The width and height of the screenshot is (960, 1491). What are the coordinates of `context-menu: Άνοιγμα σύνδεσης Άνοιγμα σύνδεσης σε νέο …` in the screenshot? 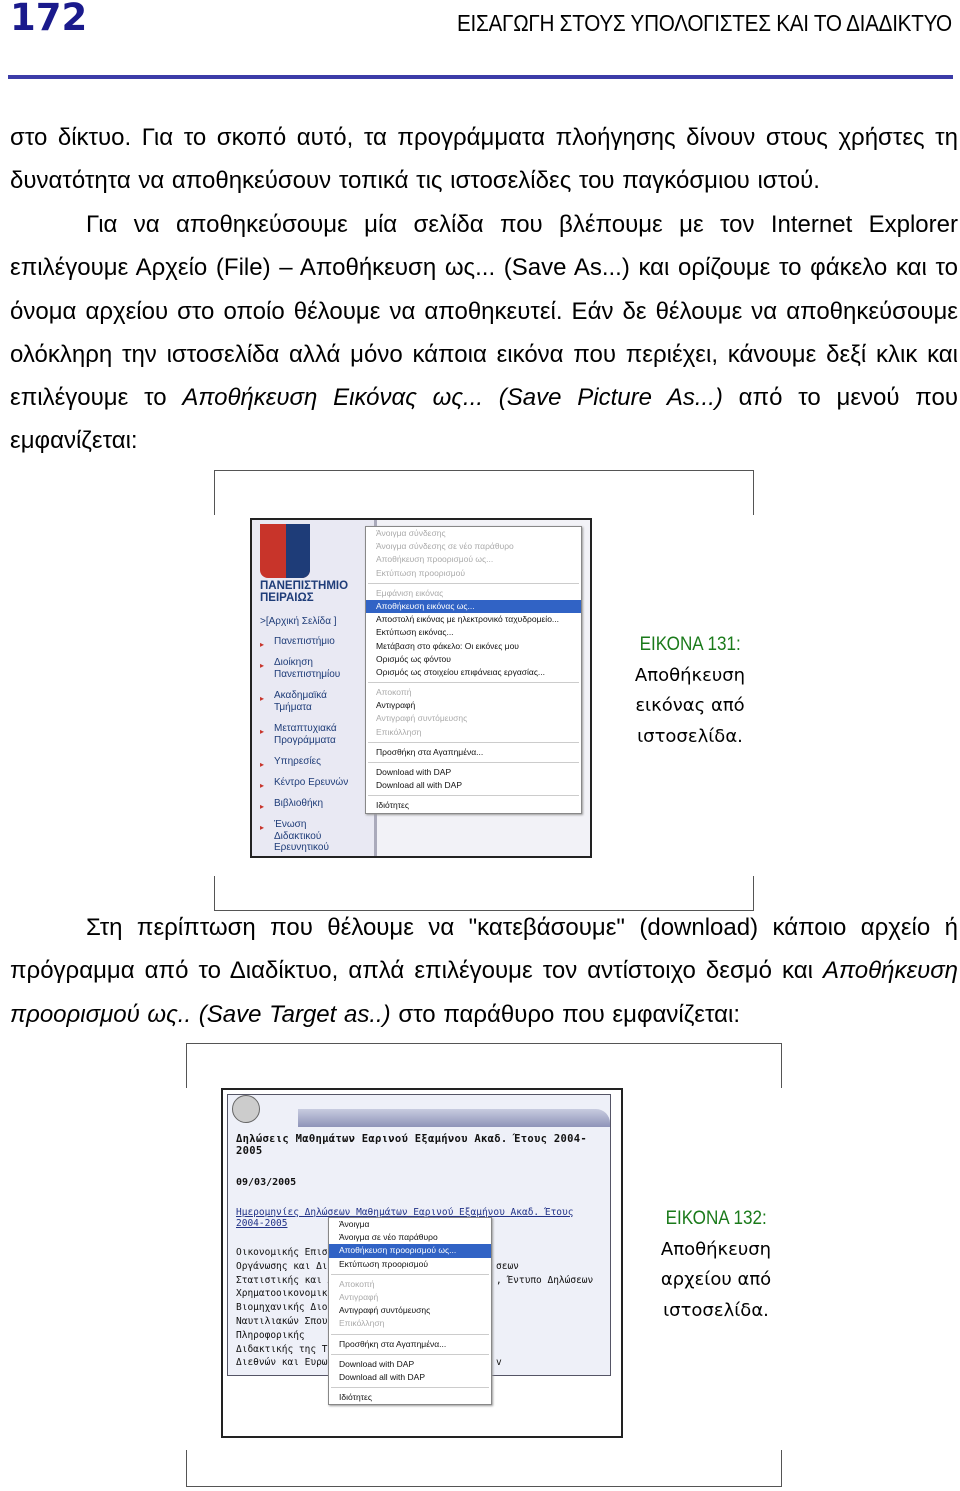 It's located at (473, 670).